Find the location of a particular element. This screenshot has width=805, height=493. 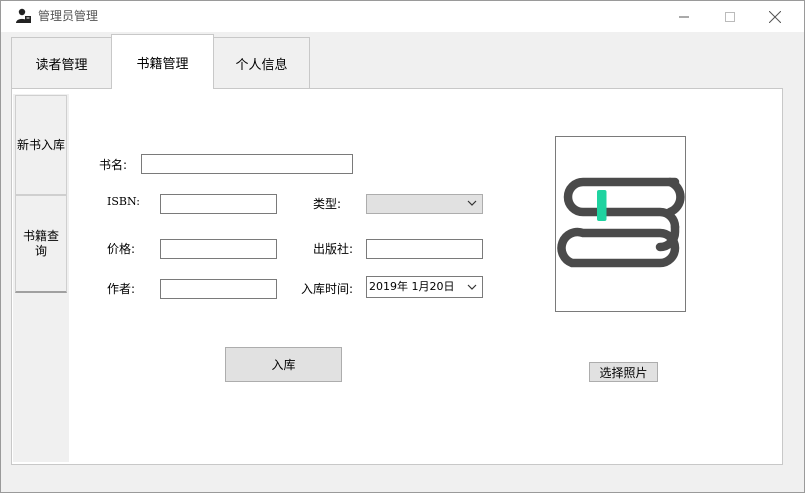

title-label: 书名: is located at coordinates (113, 165).